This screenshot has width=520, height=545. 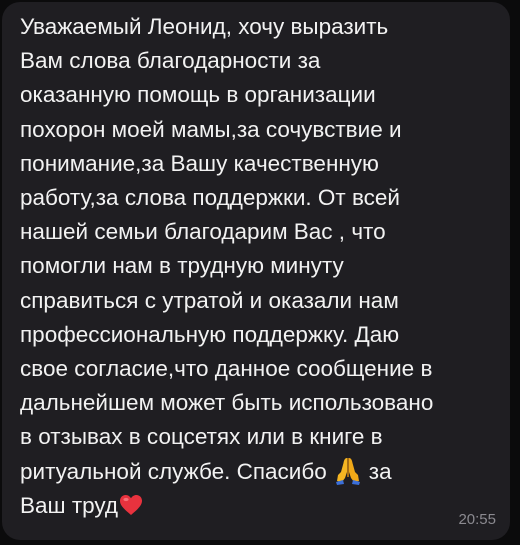 What do you see at coordinates (170, 61) in the screenshot?
I see `message-line: Вам слова благодарности за` at bounding box center [170, 61].